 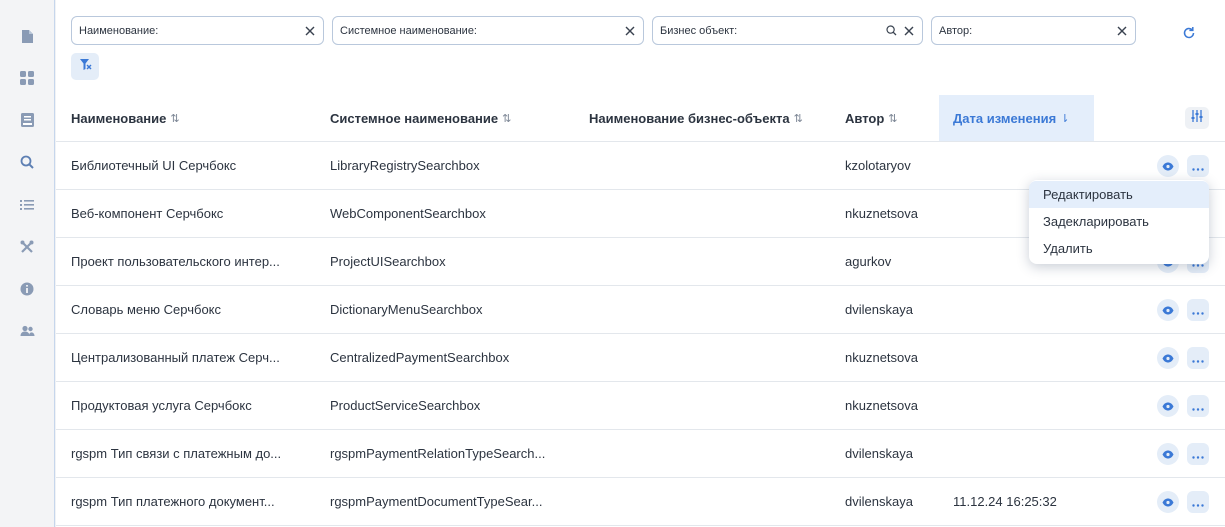 I want to click on column-header-author: Автор ⇅, so click(x=871, y=118).